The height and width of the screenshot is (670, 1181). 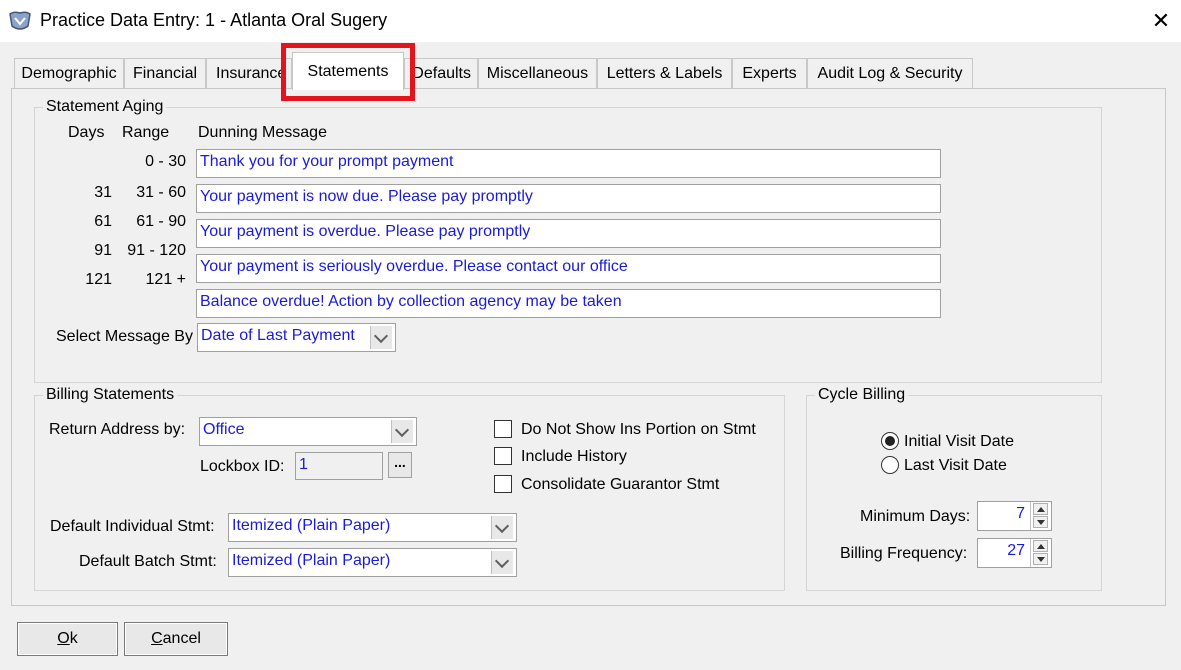 I want to click on select-message-by-dropdown: Date of Last Payment, so click(x=296, y=337).